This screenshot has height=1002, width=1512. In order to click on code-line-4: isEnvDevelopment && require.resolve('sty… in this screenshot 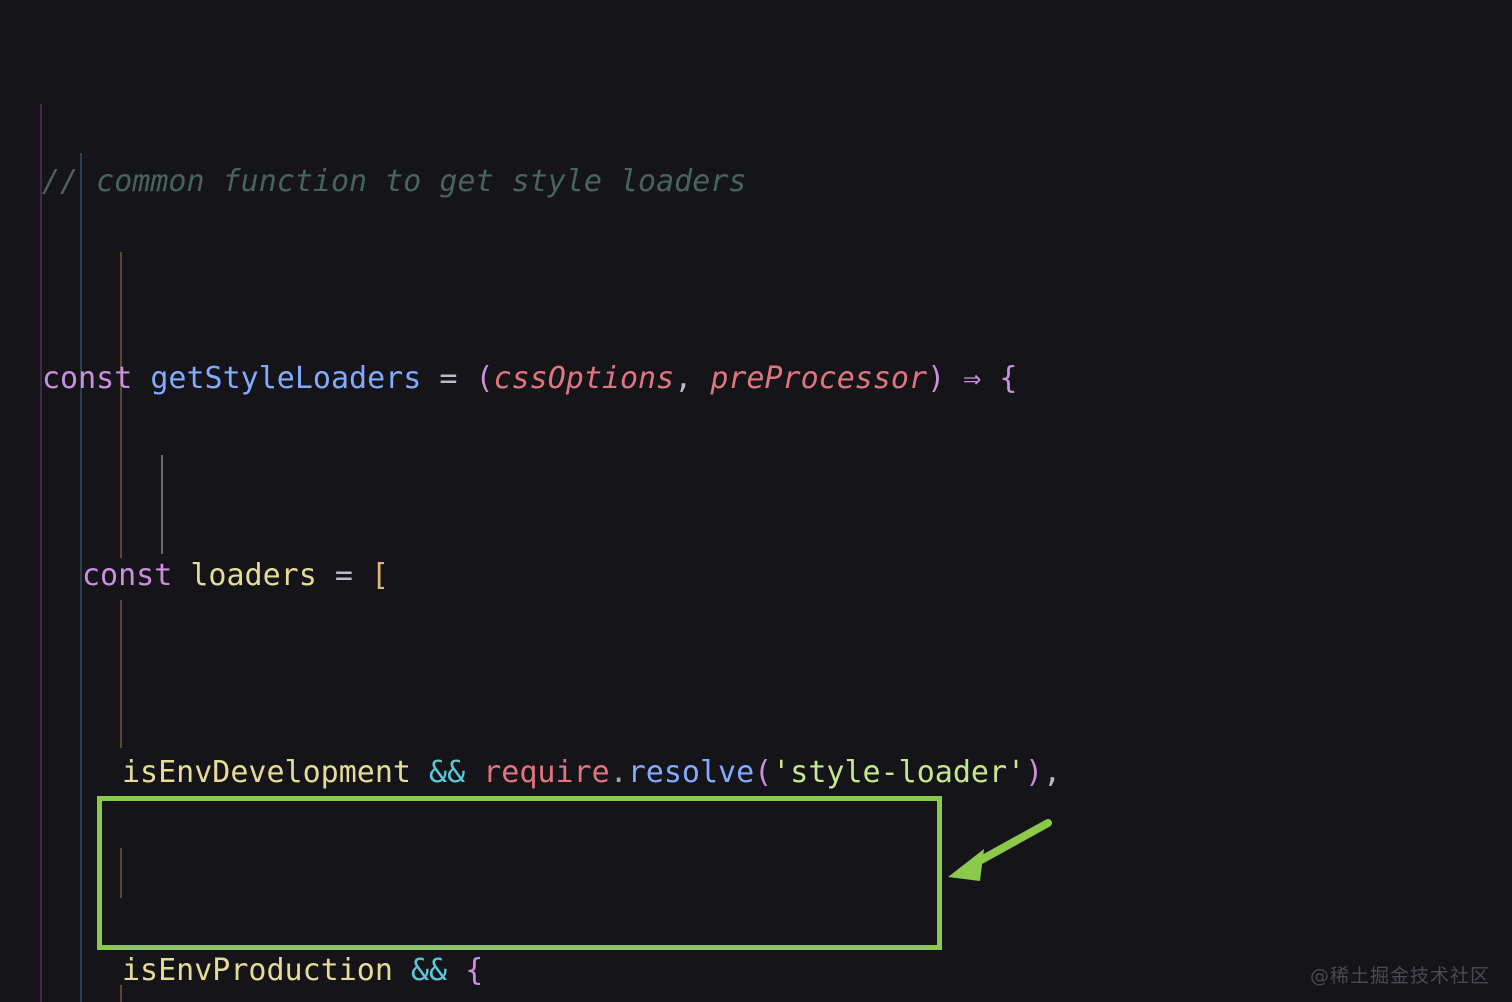, I will do `click(756, 772)`.